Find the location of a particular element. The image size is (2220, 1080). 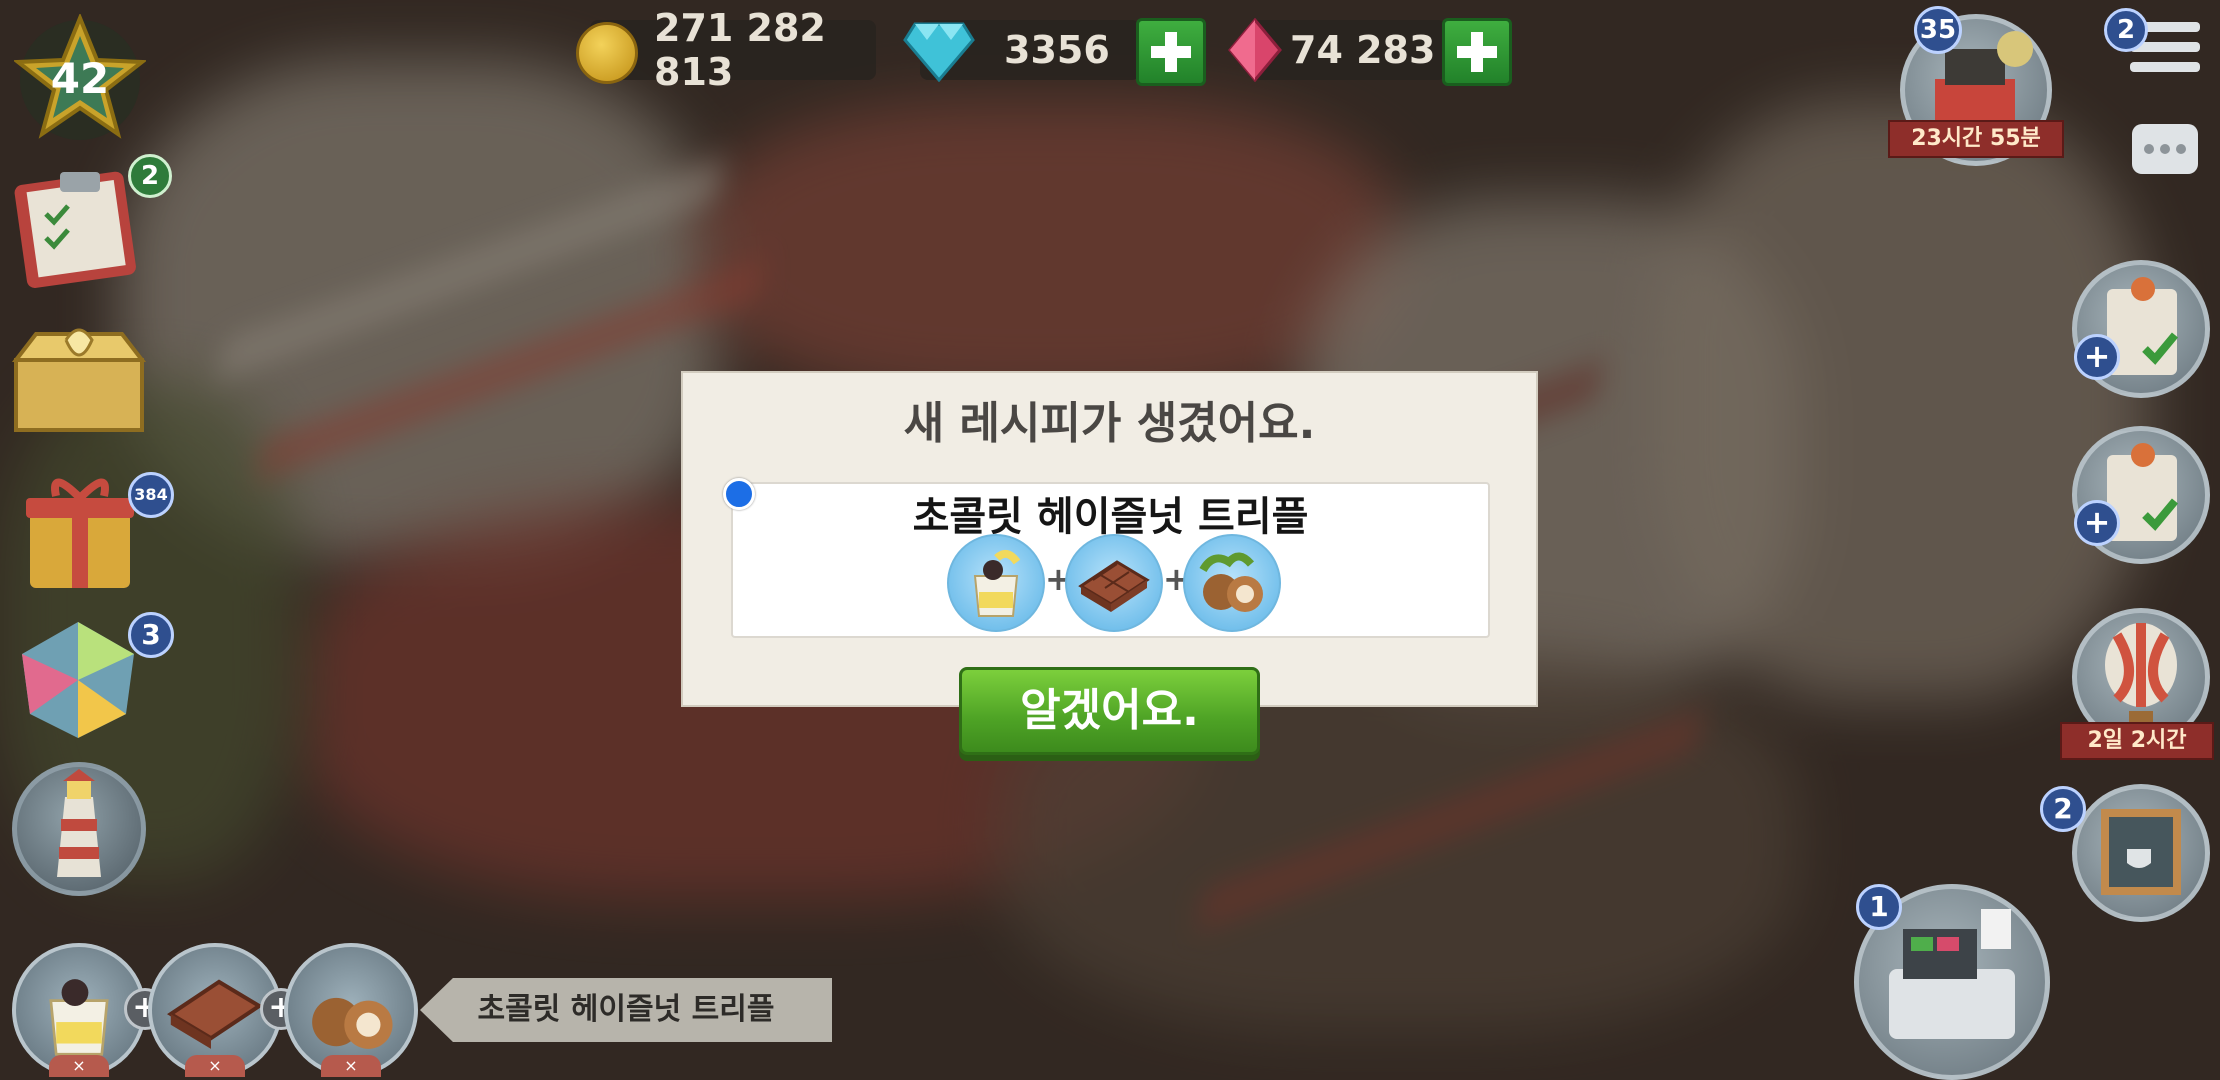

gems-value: 74 283 is located at coordinates (1363, 50).